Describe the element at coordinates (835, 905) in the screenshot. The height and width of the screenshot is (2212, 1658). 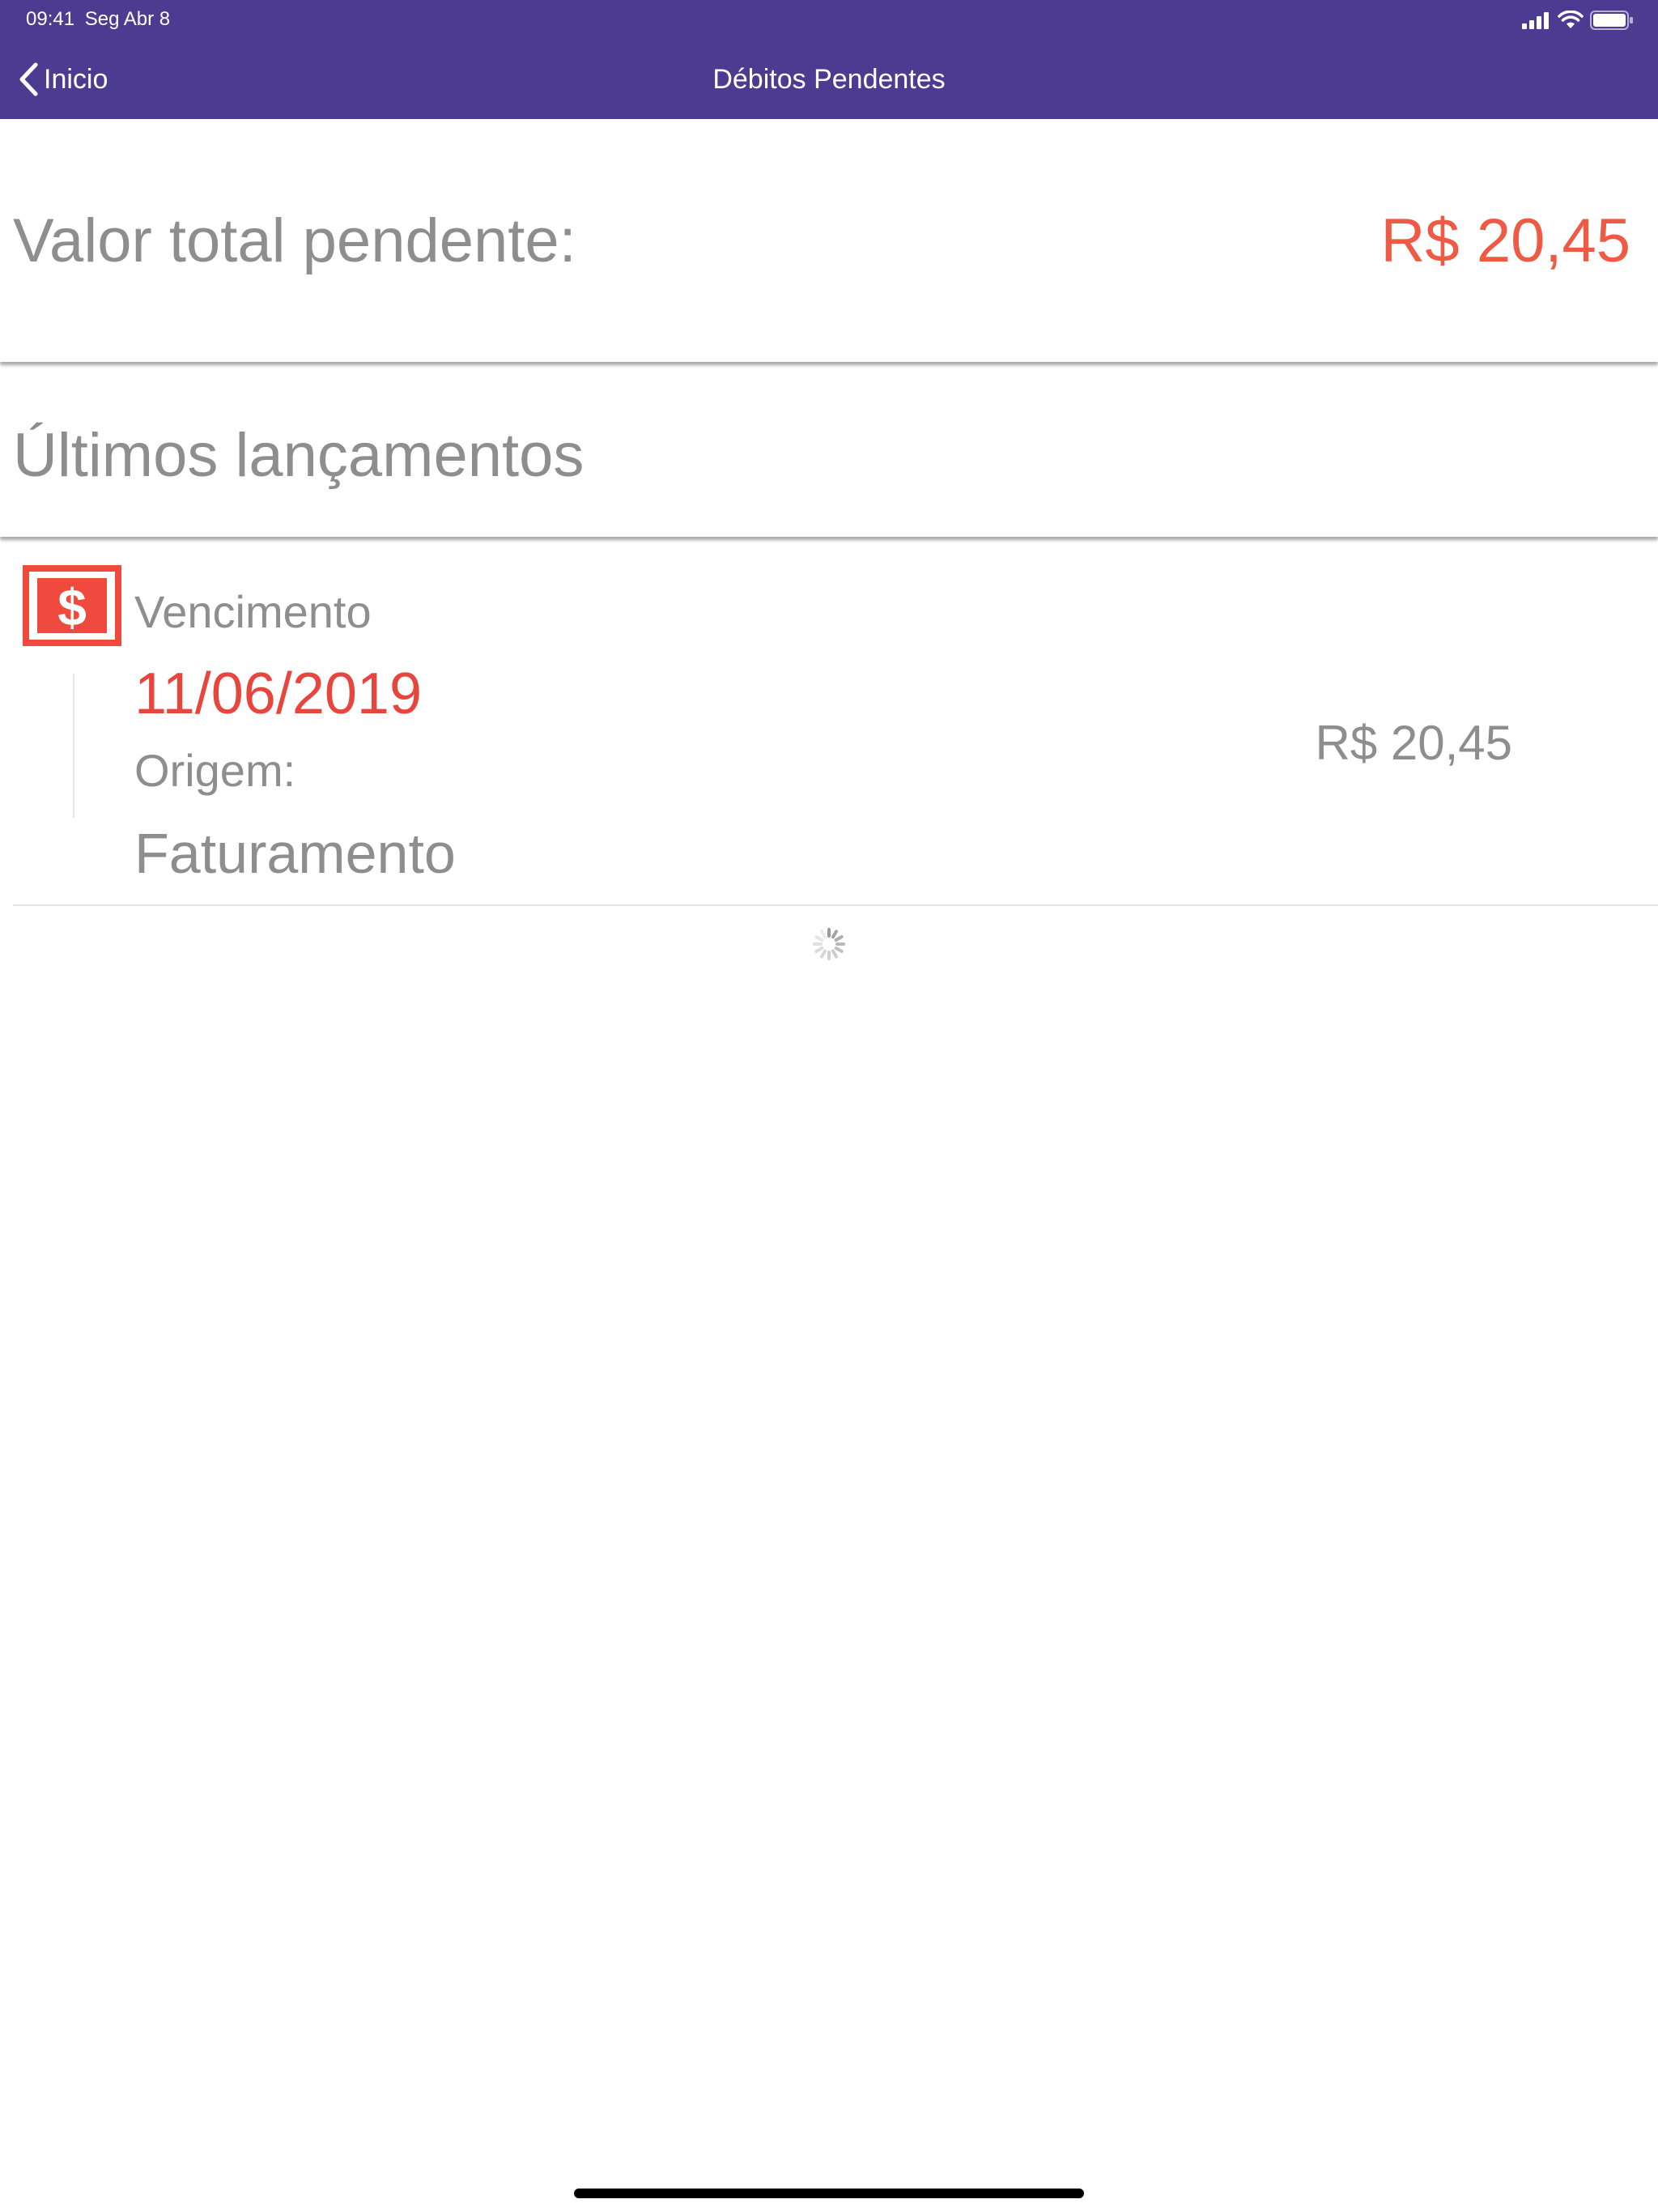
I see `list-divider` at that location.